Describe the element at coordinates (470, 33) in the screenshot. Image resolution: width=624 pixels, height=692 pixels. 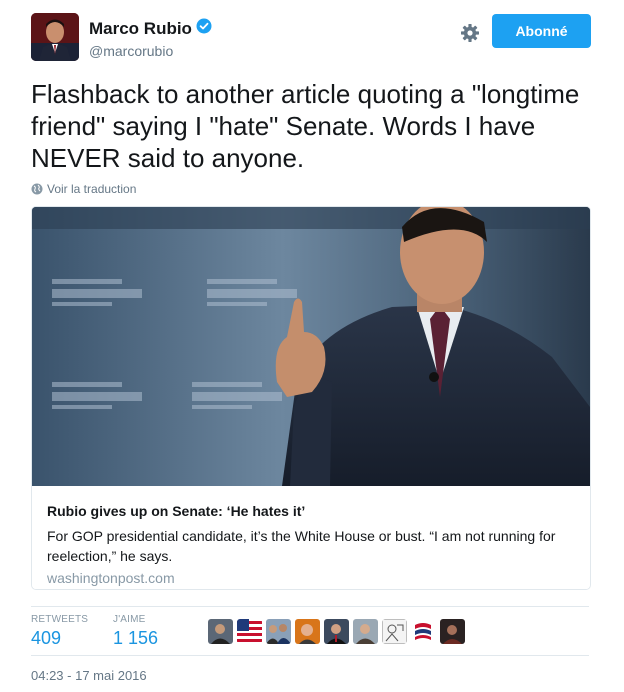
I see `gear-icon` at that location.